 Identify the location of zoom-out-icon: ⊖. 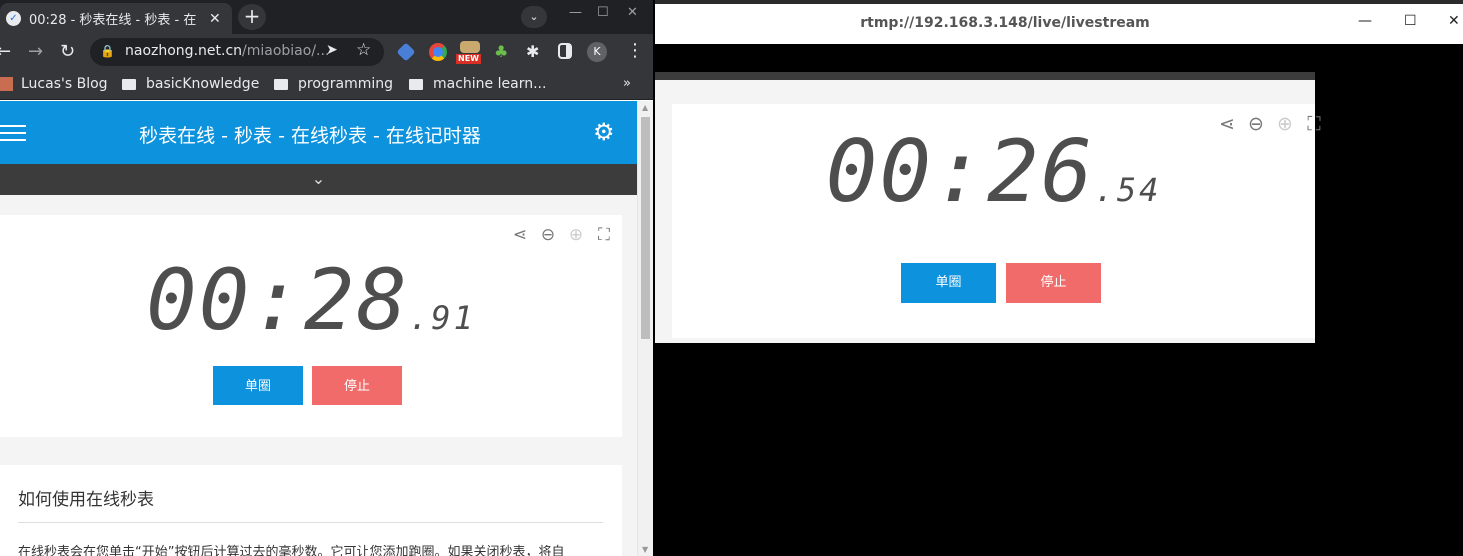
(548, 235).